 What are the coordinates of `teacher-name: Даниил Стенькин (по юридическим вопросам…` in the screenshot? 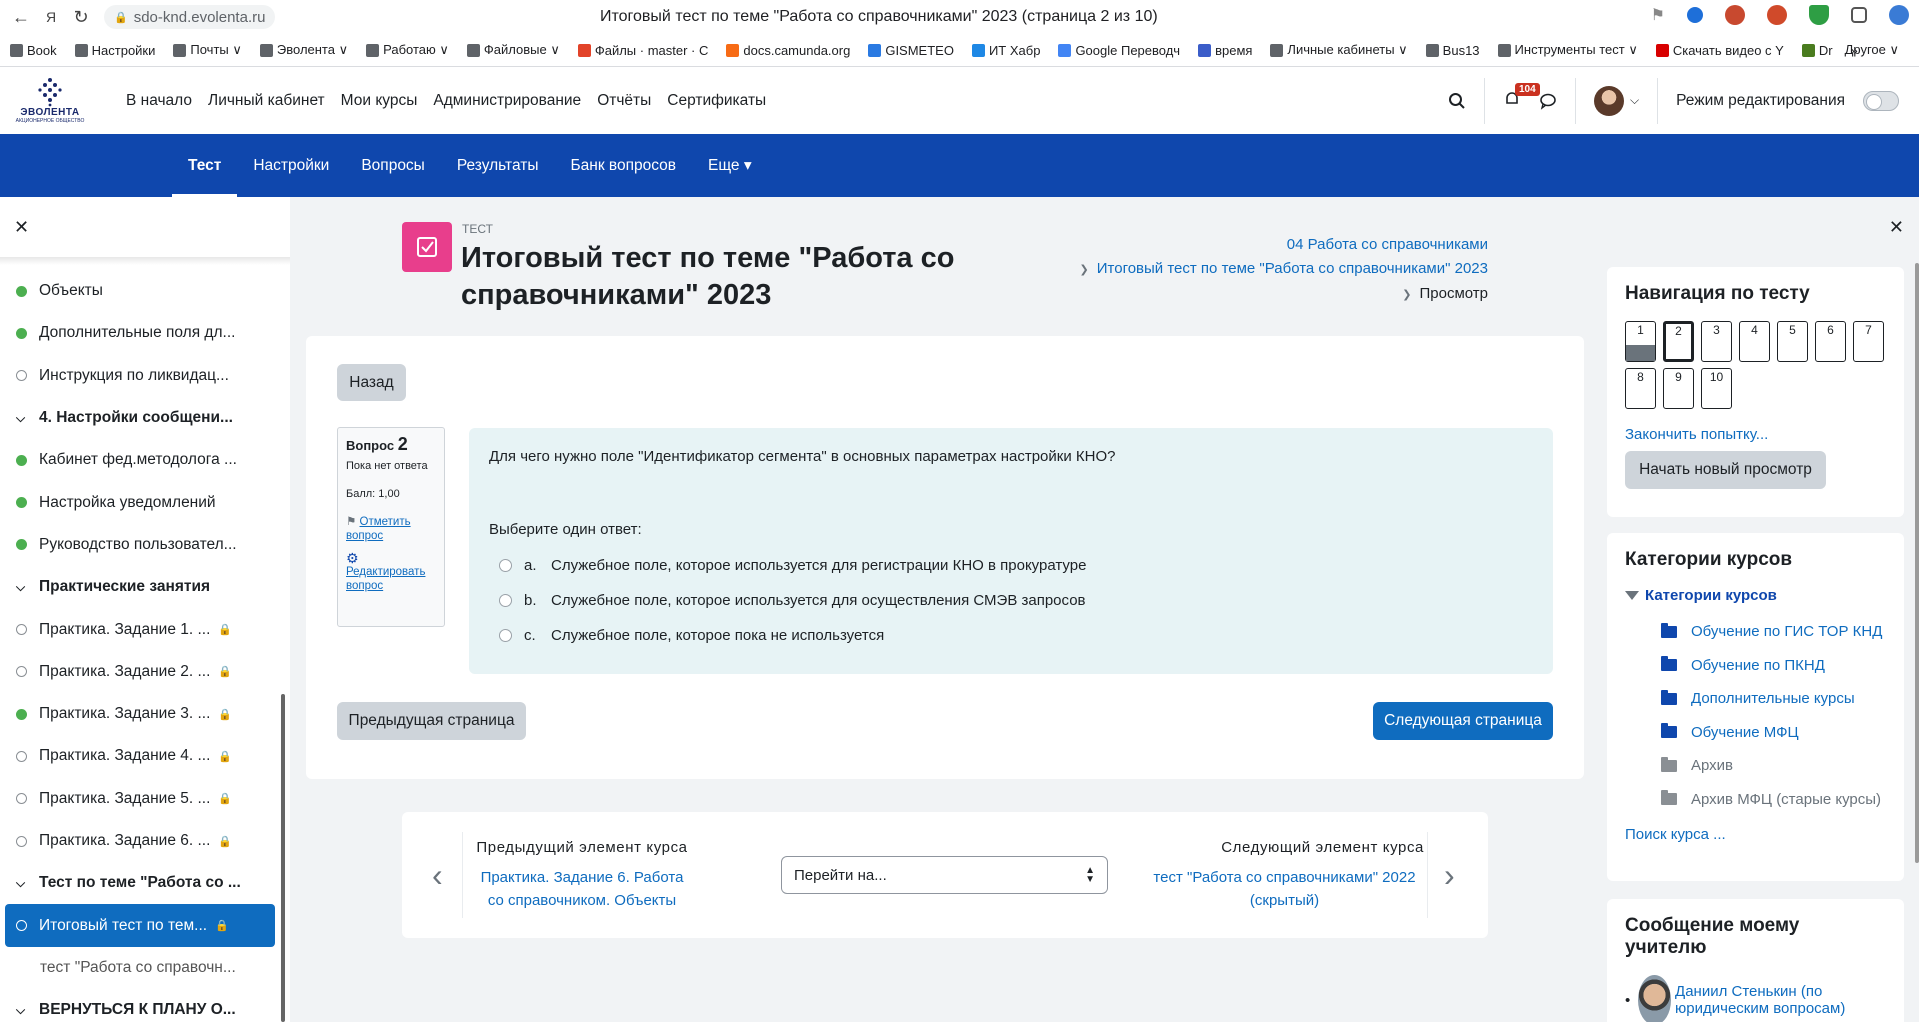 It's located at (1780, 1000).